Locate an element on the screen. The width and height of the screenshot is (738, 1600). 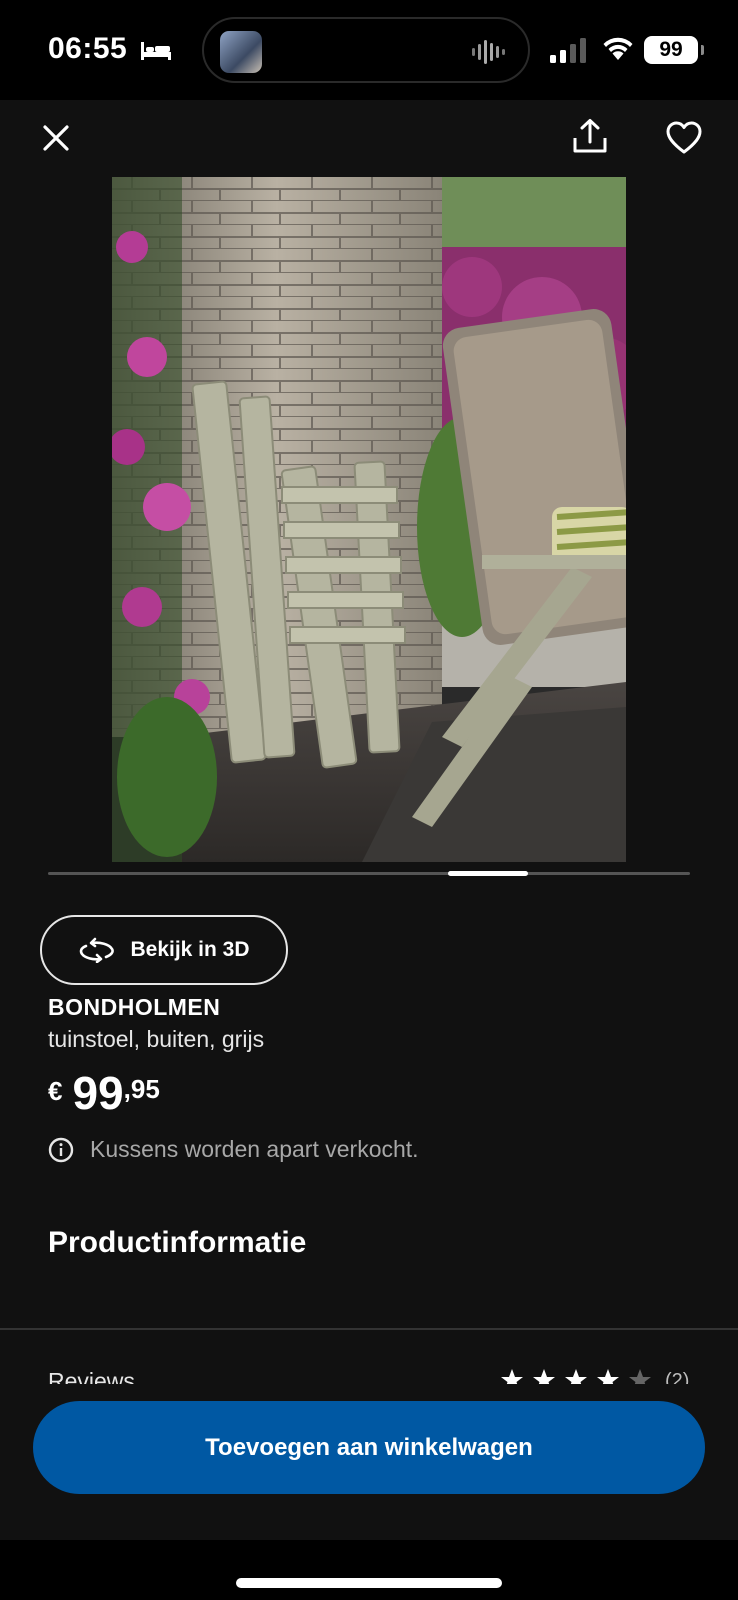
notice-text: Kussens worden apart verkocht. is located at coordinates (254, 1149).